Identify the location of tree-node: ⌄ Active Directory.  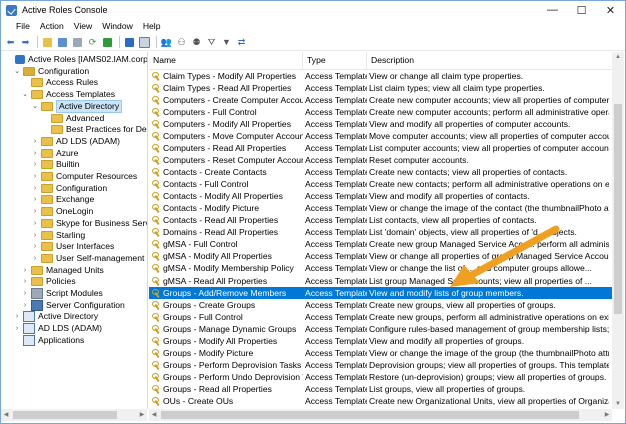
(77, 106).